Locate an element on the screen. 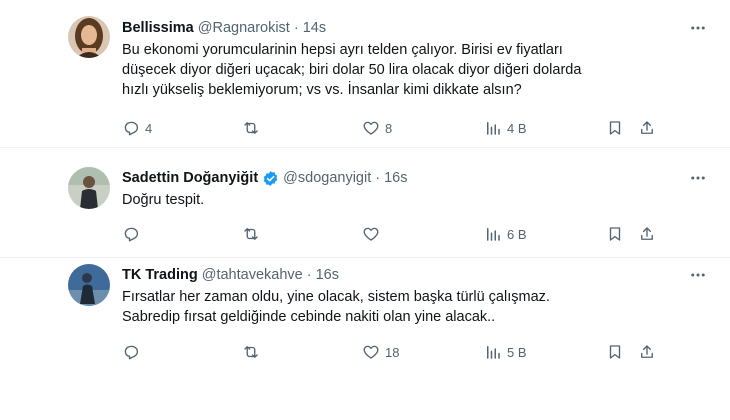  tweet-text: Doğru tespit. is located at coordinates (163, 200).